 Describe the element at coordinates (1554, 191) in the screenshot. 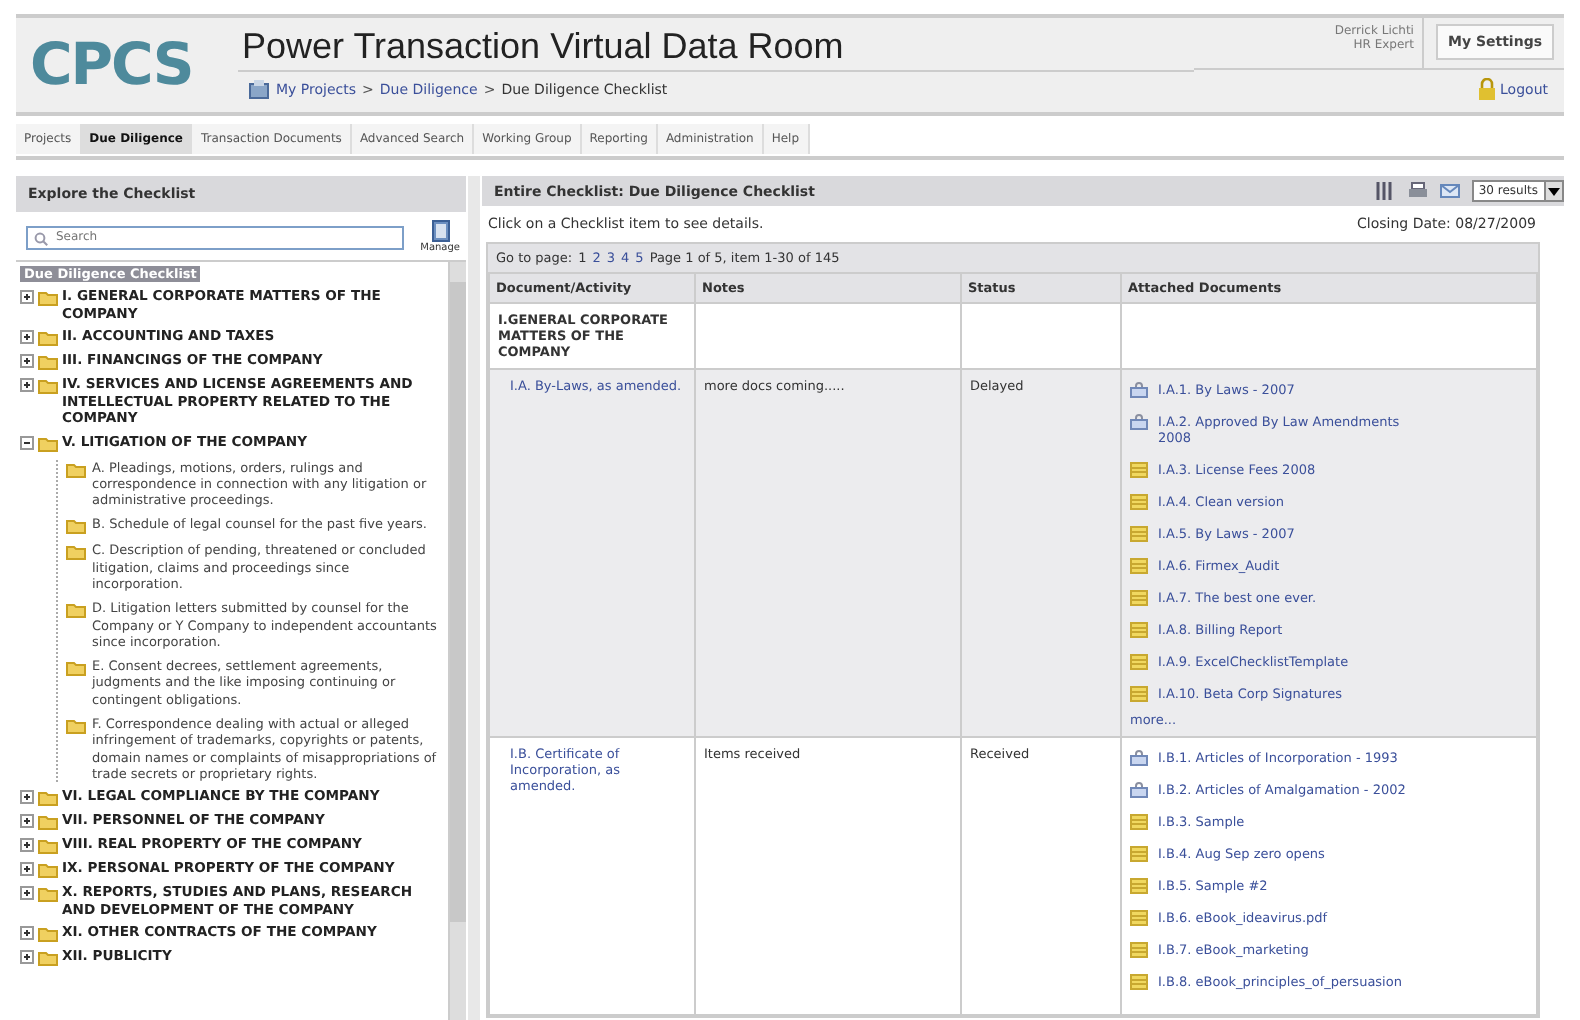

I see `caret-icon` at that location.